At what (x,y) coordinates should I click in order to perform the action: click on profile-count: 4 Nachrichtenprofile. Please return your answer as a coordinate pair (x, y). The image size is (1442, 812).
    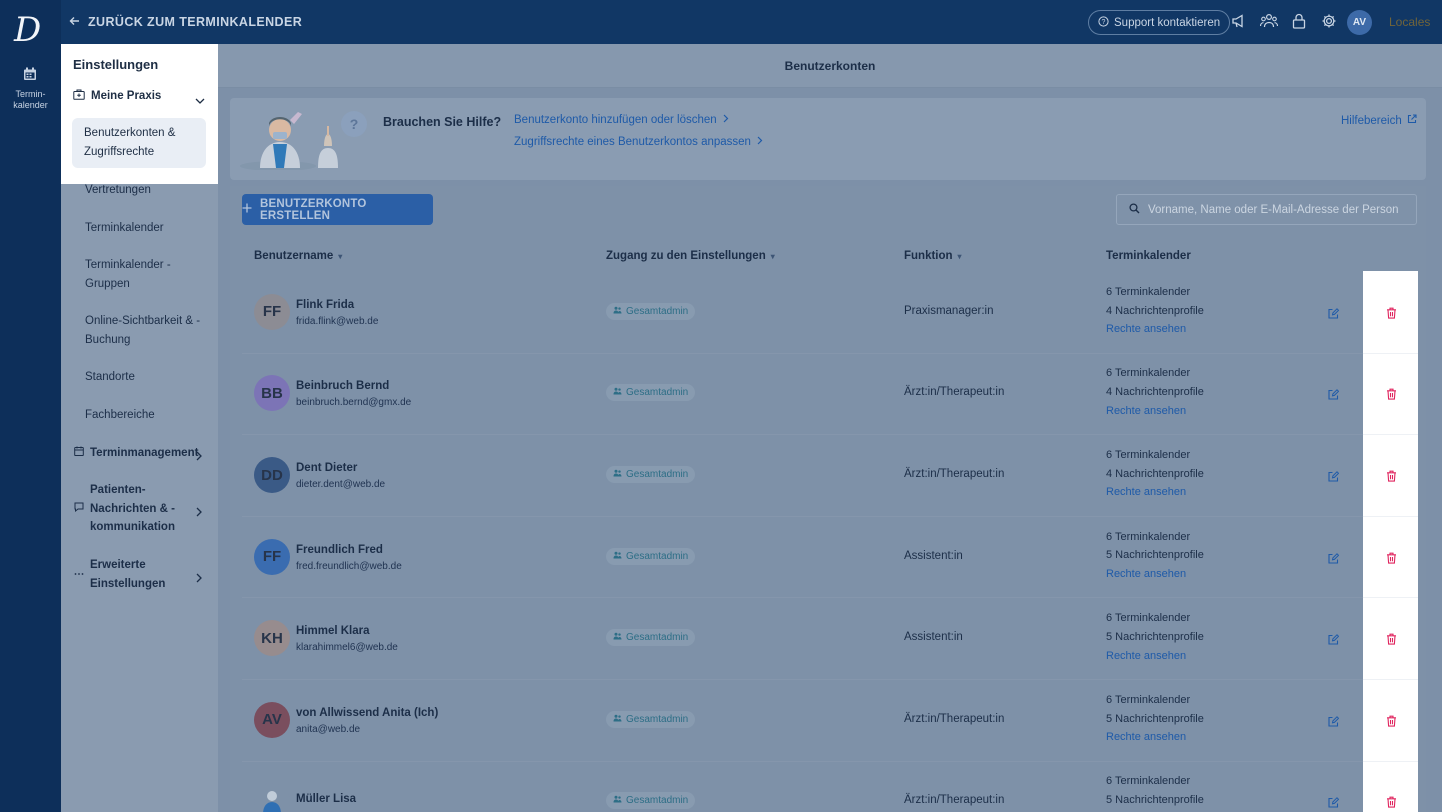
    Looking at the image, I should click on (1155, 392).